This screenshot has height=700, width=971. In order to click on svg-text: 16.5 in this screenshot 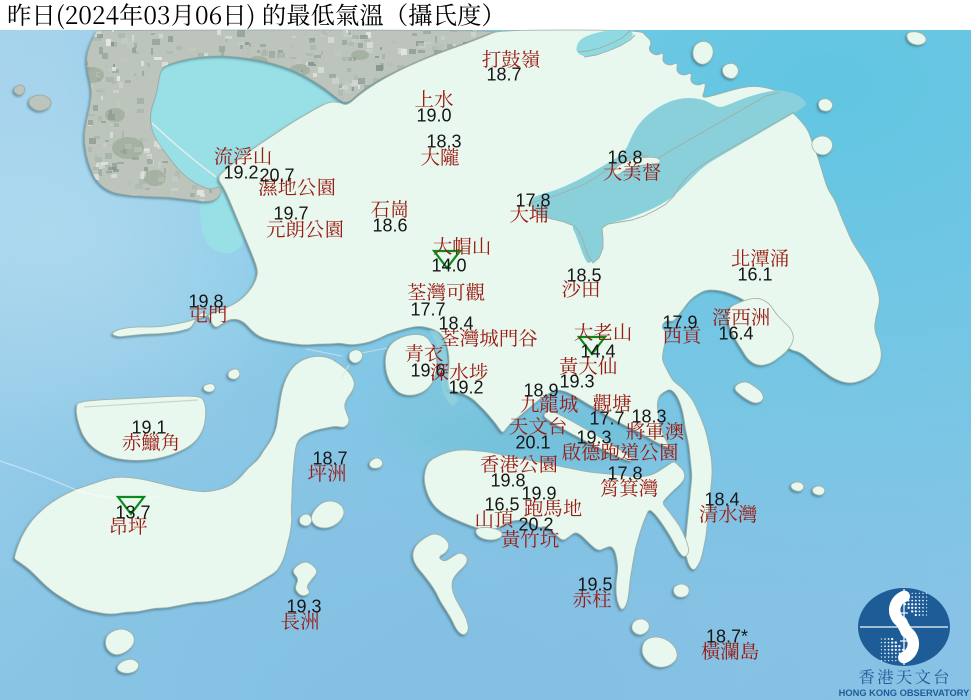, I will do `click(501, 504)`.